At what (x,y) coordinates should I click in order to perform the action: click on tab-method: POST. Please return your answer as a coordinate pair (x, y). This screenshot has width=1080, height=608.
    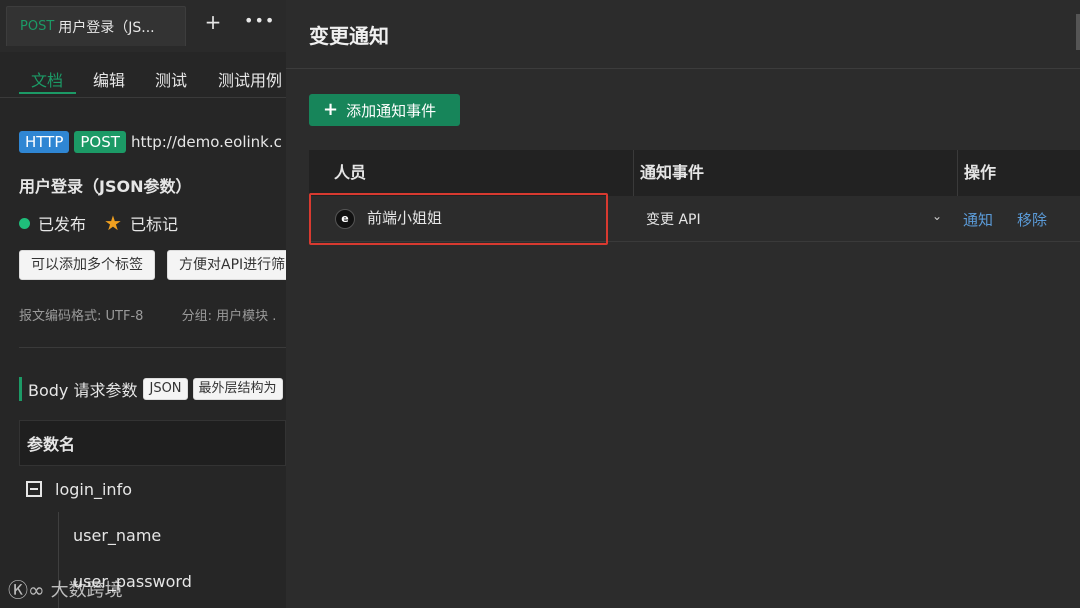
    Looking at the image, I should click on (37, 26).